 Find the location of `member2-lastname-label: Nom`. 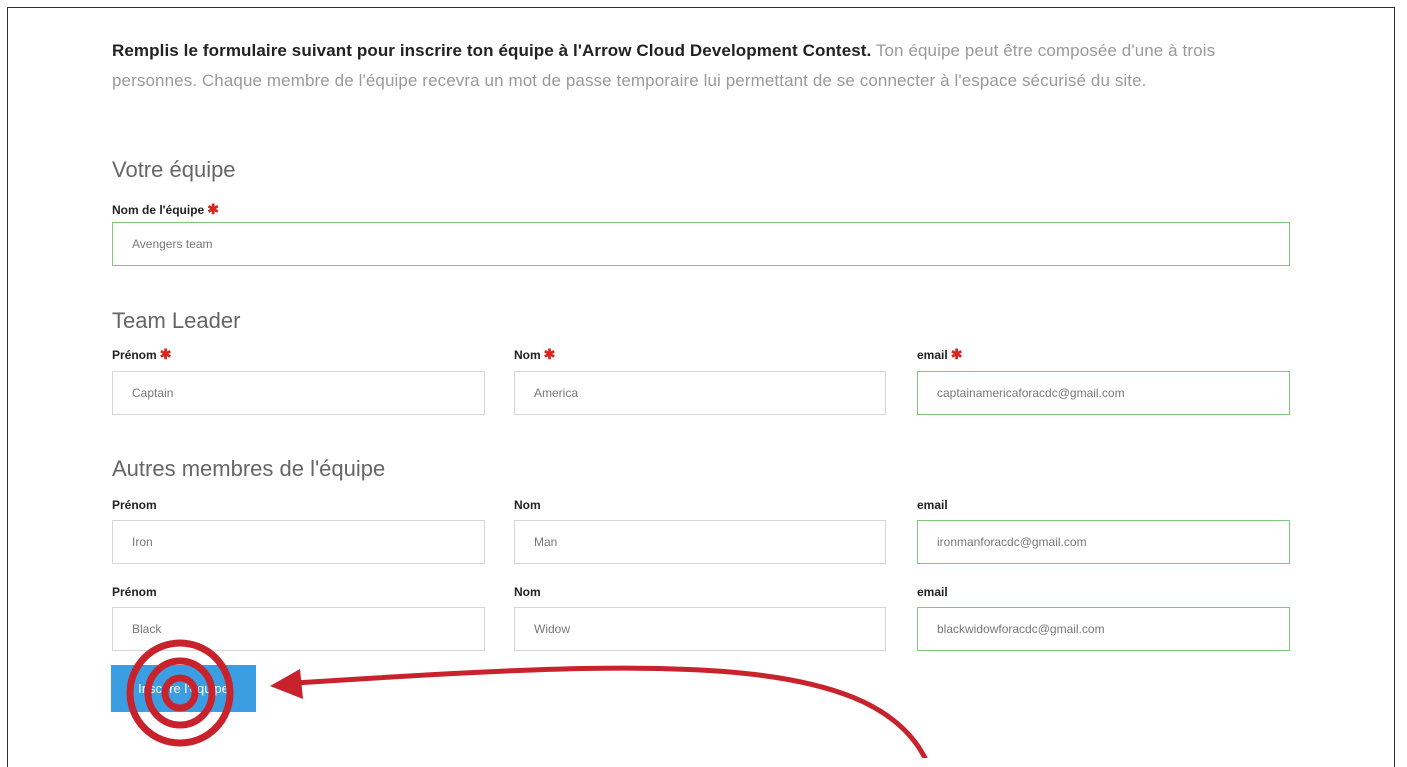

member2-lastname-label: Nom is located at coordinates (527, 592).